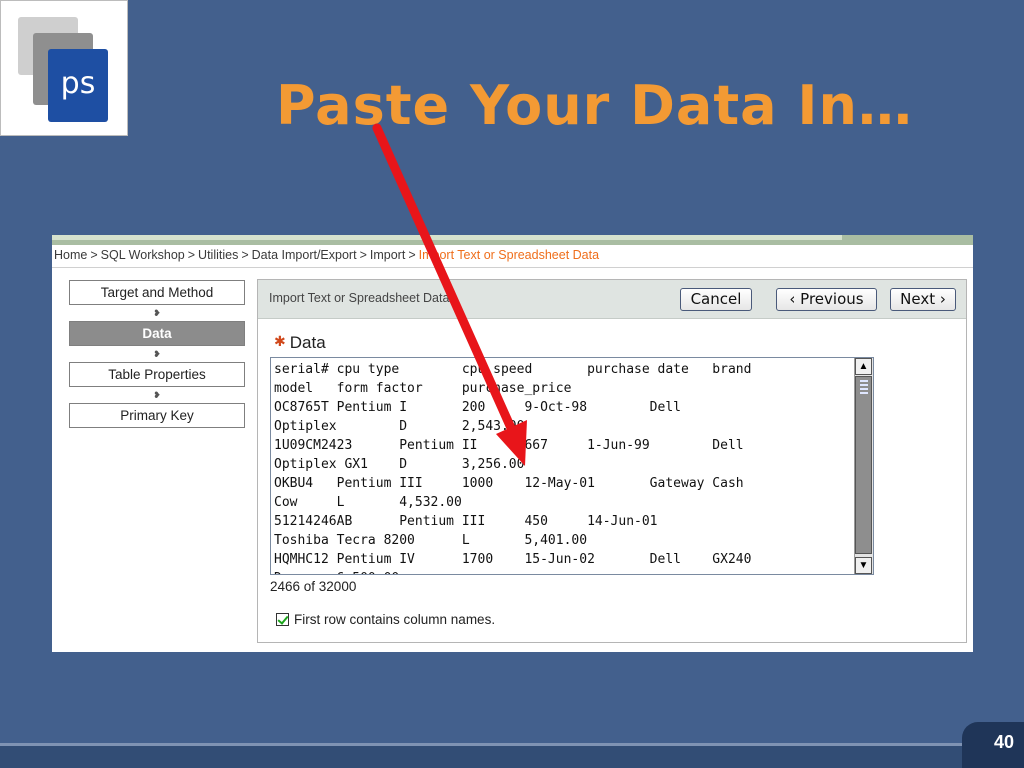 Image resolution: width=1024 pixels, height=768 pixels. I want to click on required-marker-icon: ✱, so click(280, 341).